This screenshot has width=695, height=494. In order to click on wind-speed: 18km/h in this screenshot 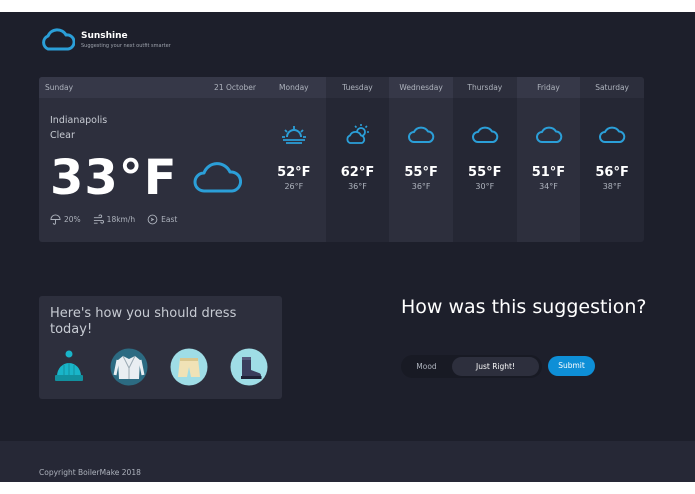, I will do `click(114, 219)`.